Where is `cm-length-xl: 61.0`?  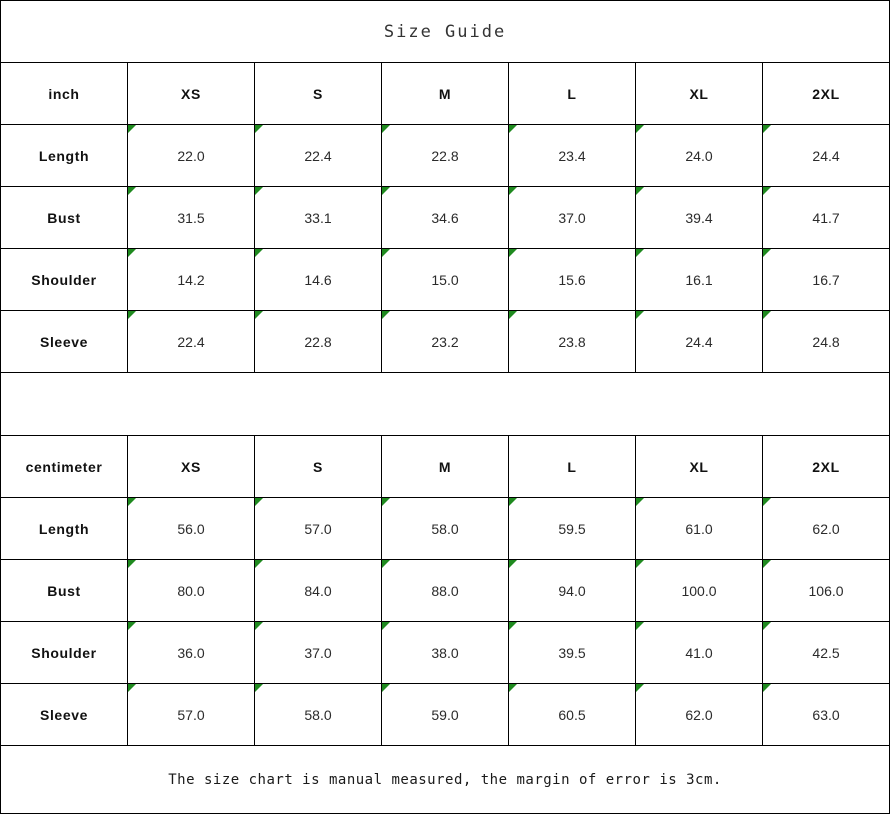 cm-length-xl: 61.0 is located at coordinates (699, 528).